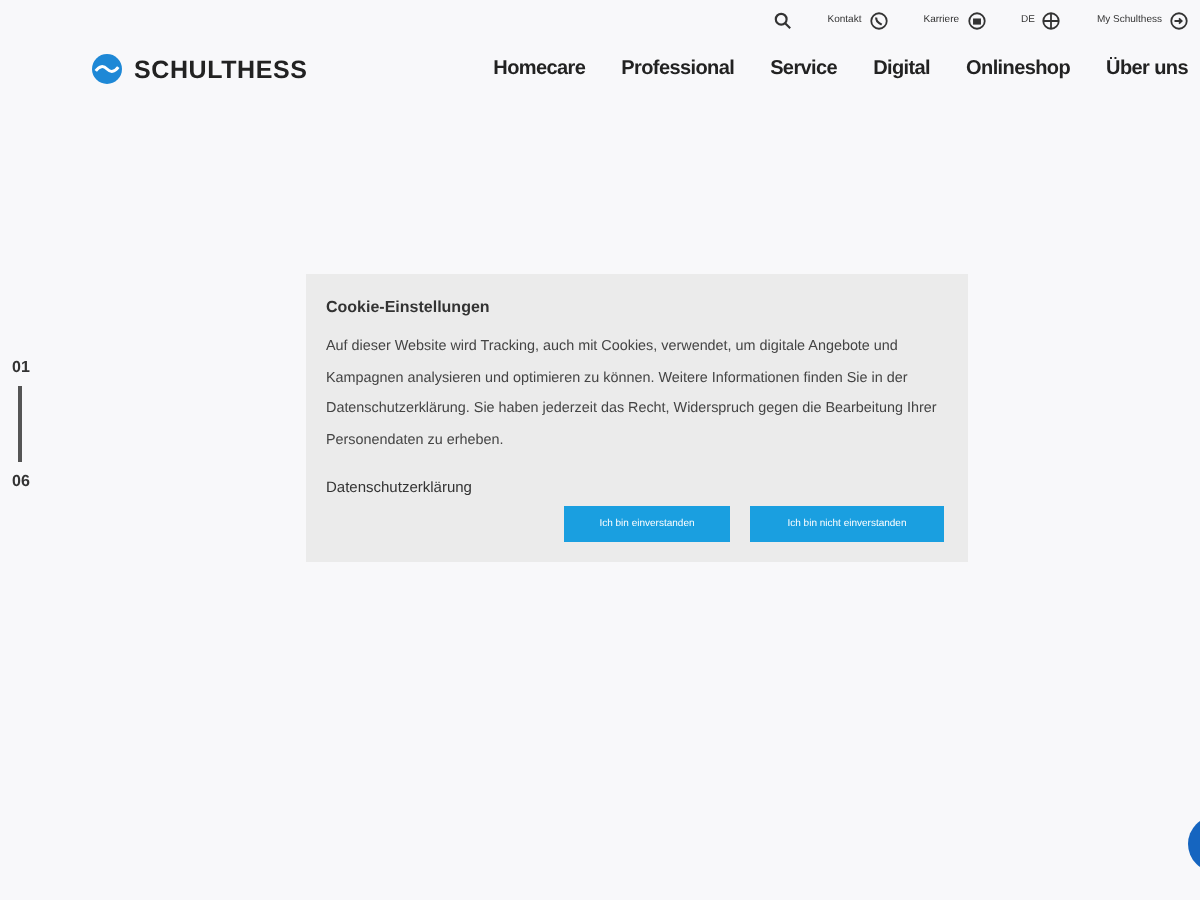 The image size is (1200, 900). What do you see at coordinates (976, 20) in the screenshot?
I see `briefcase-icon` at bounding box center [976, 20].